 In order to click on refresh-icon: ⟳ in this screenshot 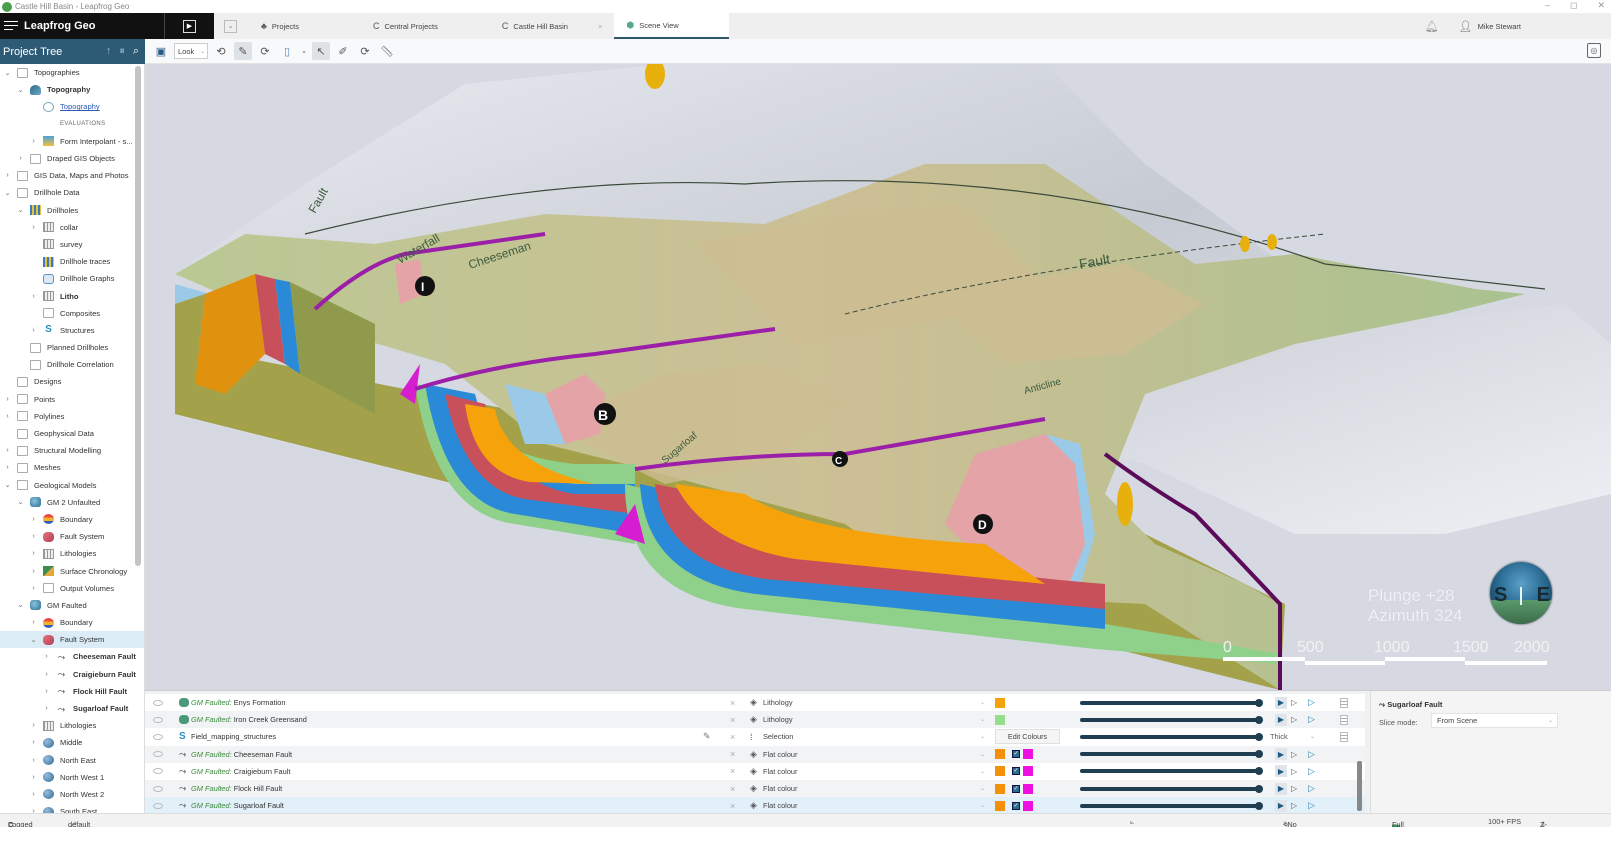, I will do `click(265, 51)`.